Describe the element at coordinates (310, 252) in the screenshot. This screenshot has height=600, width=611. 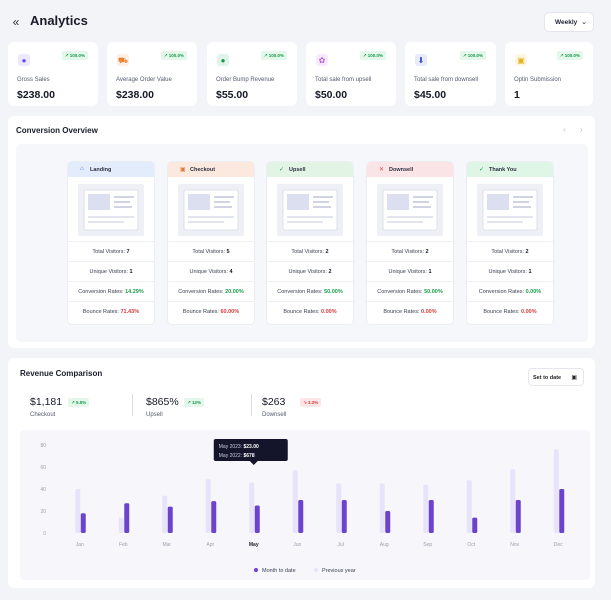
I see `total-visitors: Total Visitors: 2` at that location.